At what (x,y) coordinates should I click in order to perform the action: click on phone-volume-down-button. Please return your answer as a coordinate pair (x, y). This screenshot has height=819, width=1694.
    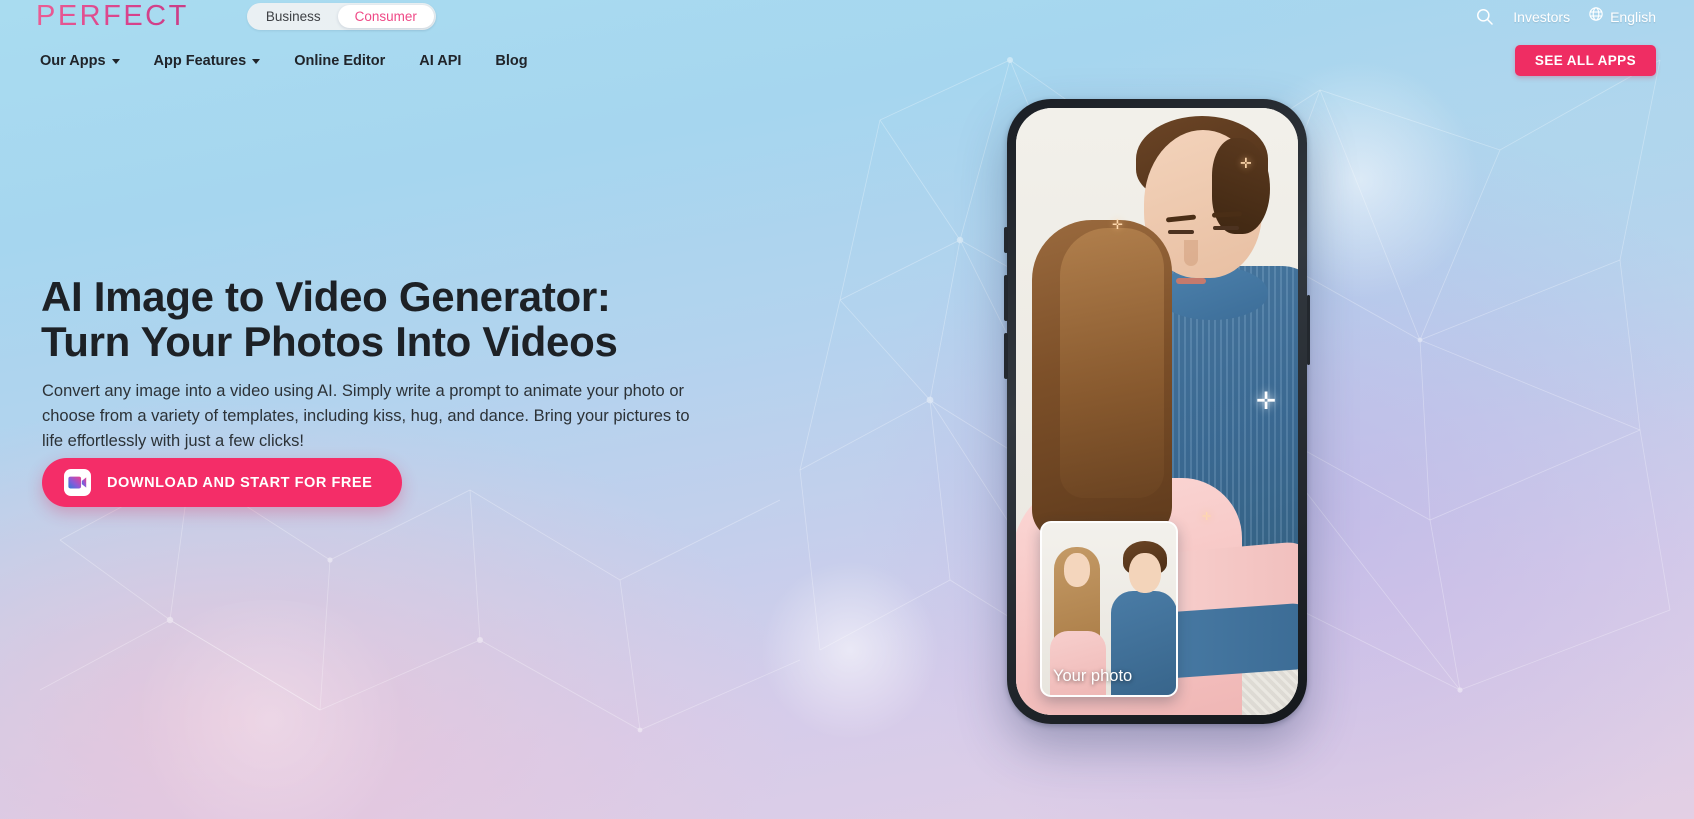
    Looking at the image, I should click on (1006, 356).